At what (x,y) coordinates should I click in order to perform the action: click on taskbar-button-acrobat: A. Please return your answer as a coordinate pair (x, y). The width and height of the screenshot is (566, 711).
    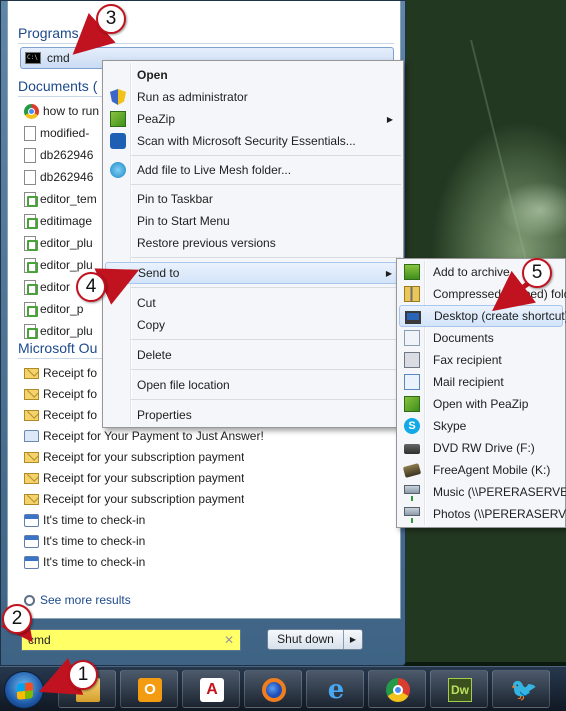
    Looking at the image, I should click on (211, 689).